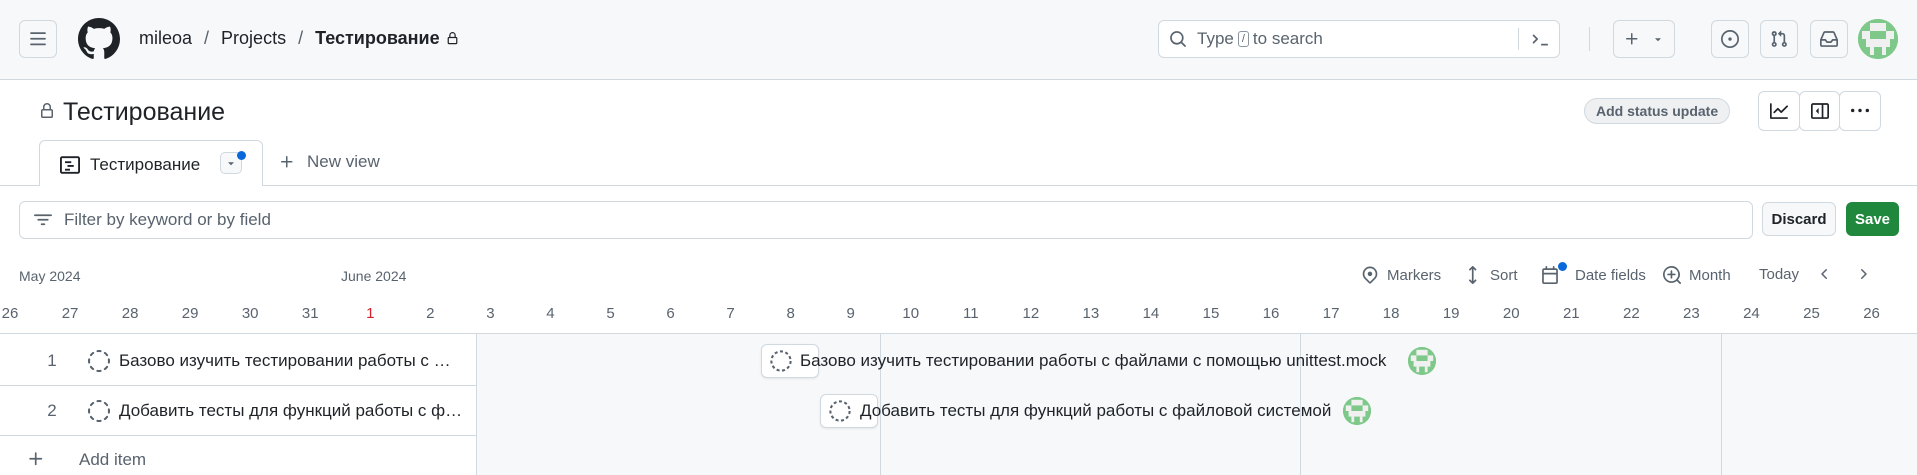 Image resolution: width=1917 pixels, height=475 pixels. What do you see at coordinates (1550, 275) in the screenshot?
I see `calendar-icon` at bounding box center [1550, 275].